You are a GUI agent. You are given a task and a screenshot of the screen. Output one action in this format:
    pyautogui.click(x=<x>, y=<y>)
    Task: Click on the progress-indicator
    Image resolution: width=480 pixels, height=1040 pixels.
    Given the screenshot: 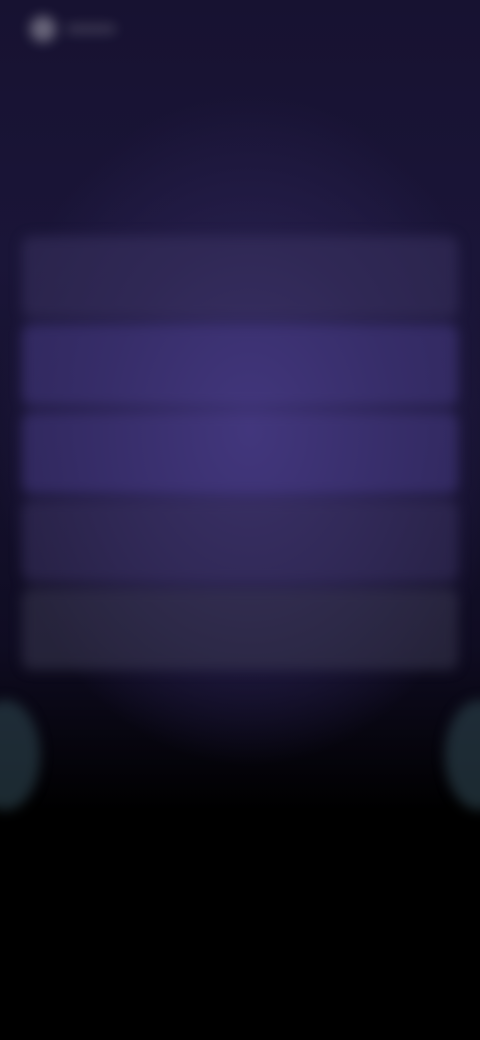 What is the action you would take?
    pyautogui.click(x=91, y=29)
    